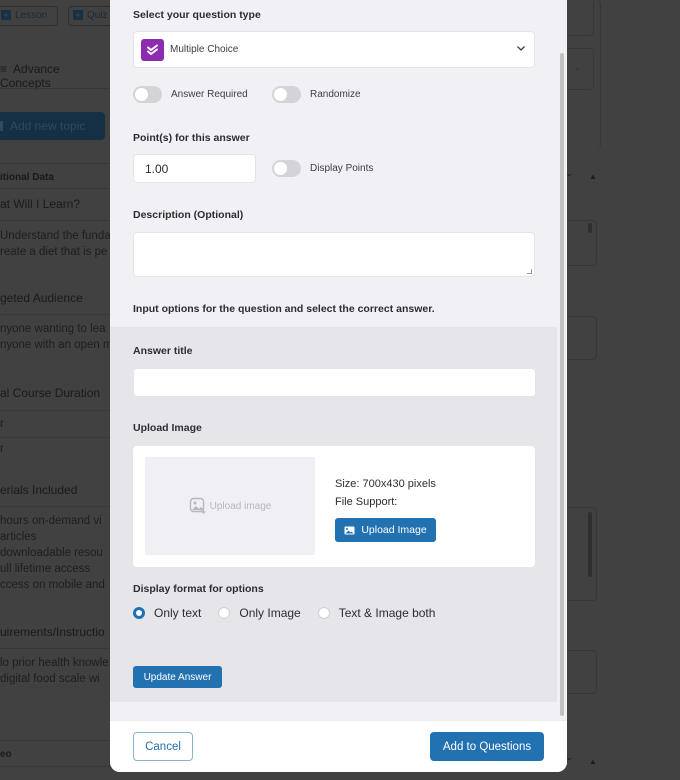 The width and height of the screenshot is (680, 780). Describe the element at coordinates (1, 126) in the screenshot. I see `plus-square-icon` at that location.